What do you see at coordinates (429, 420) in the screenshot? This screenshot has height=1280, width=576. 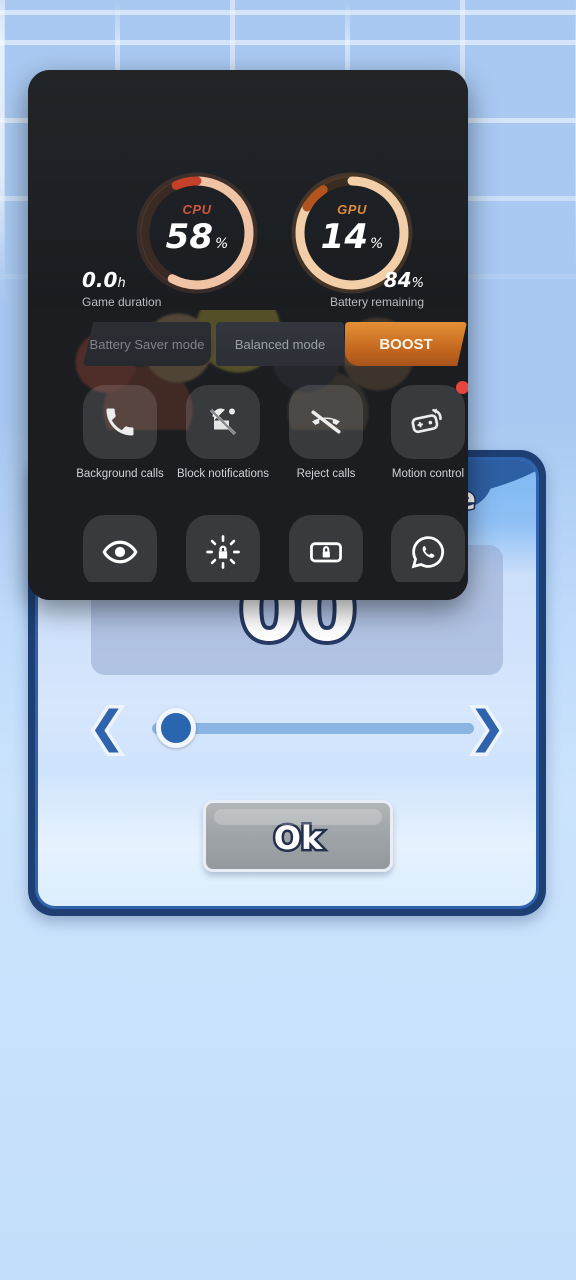 I see `motion-control-icon` at bounding box center [429, 420].